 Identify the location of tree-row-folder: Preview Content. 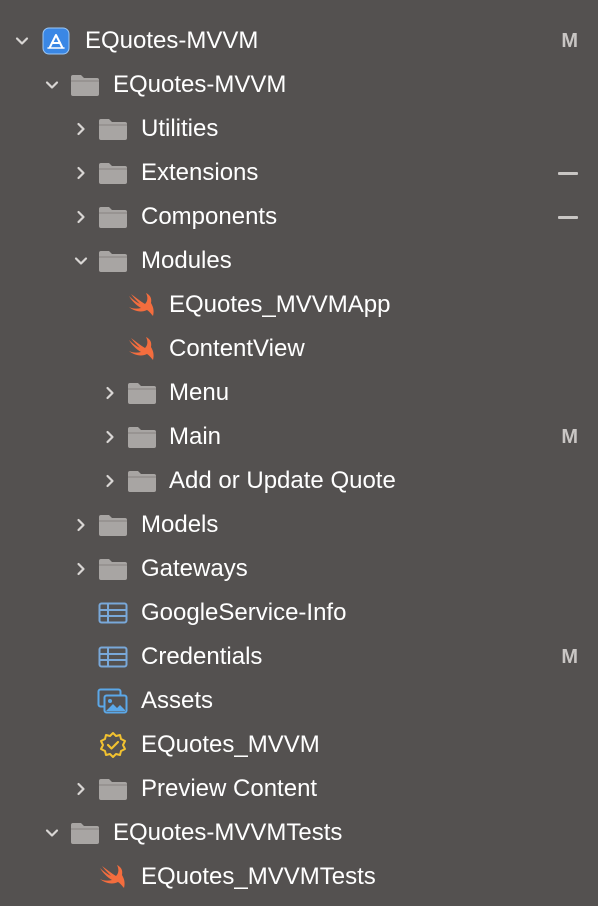
(299, 789).